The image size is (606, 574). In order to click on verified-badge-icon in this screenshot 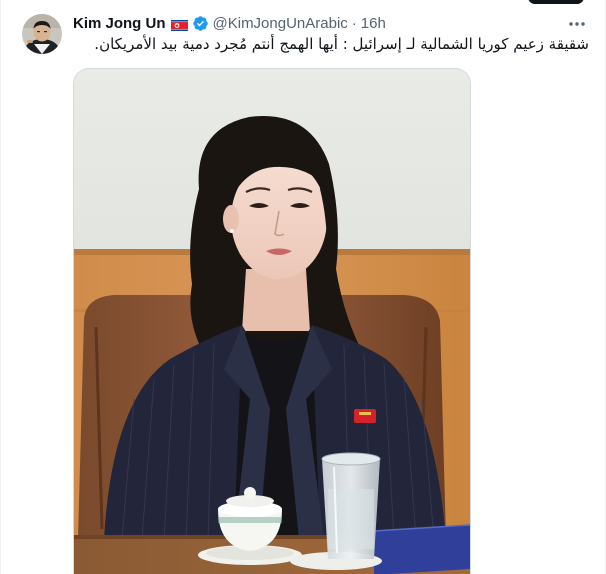, I will do `click(200, 23)`.